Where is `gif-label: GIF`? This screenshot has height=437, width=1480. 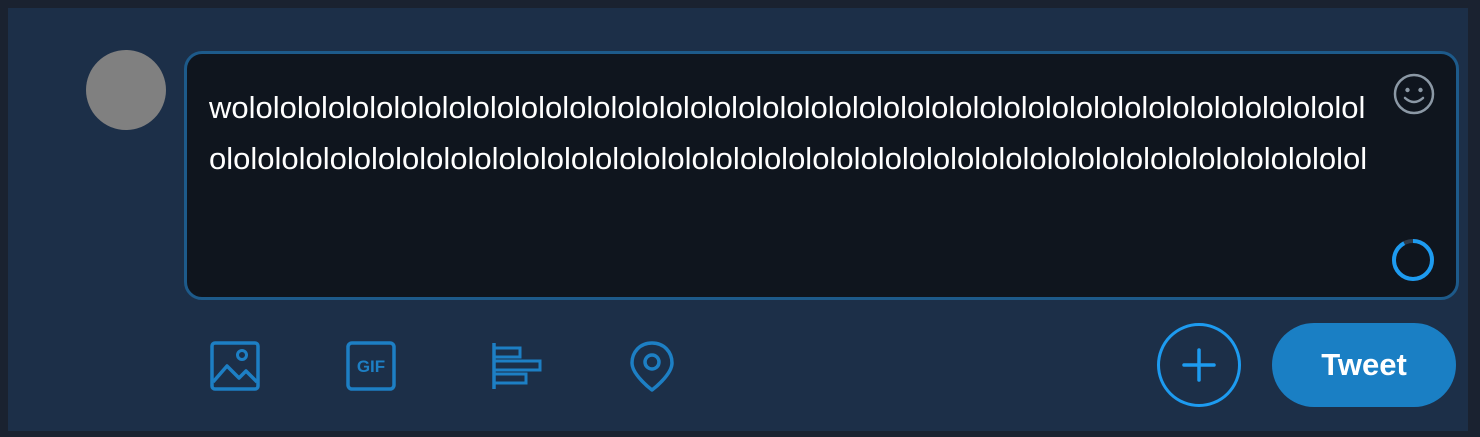
gif-label: GIF is located at coordinates (371, 366).